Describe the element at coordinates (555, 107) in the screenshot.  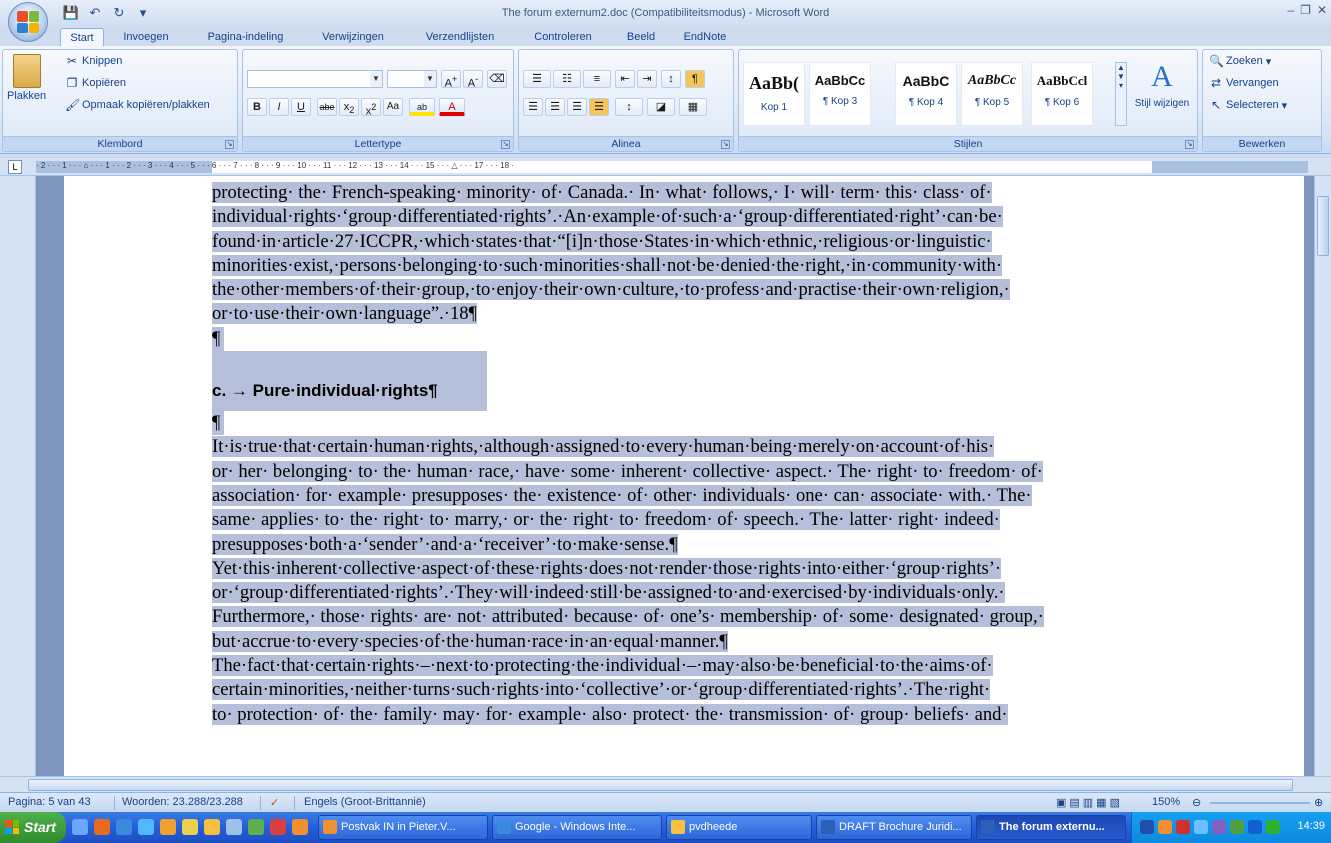
I see `align-center-icon: ☰` at that location.